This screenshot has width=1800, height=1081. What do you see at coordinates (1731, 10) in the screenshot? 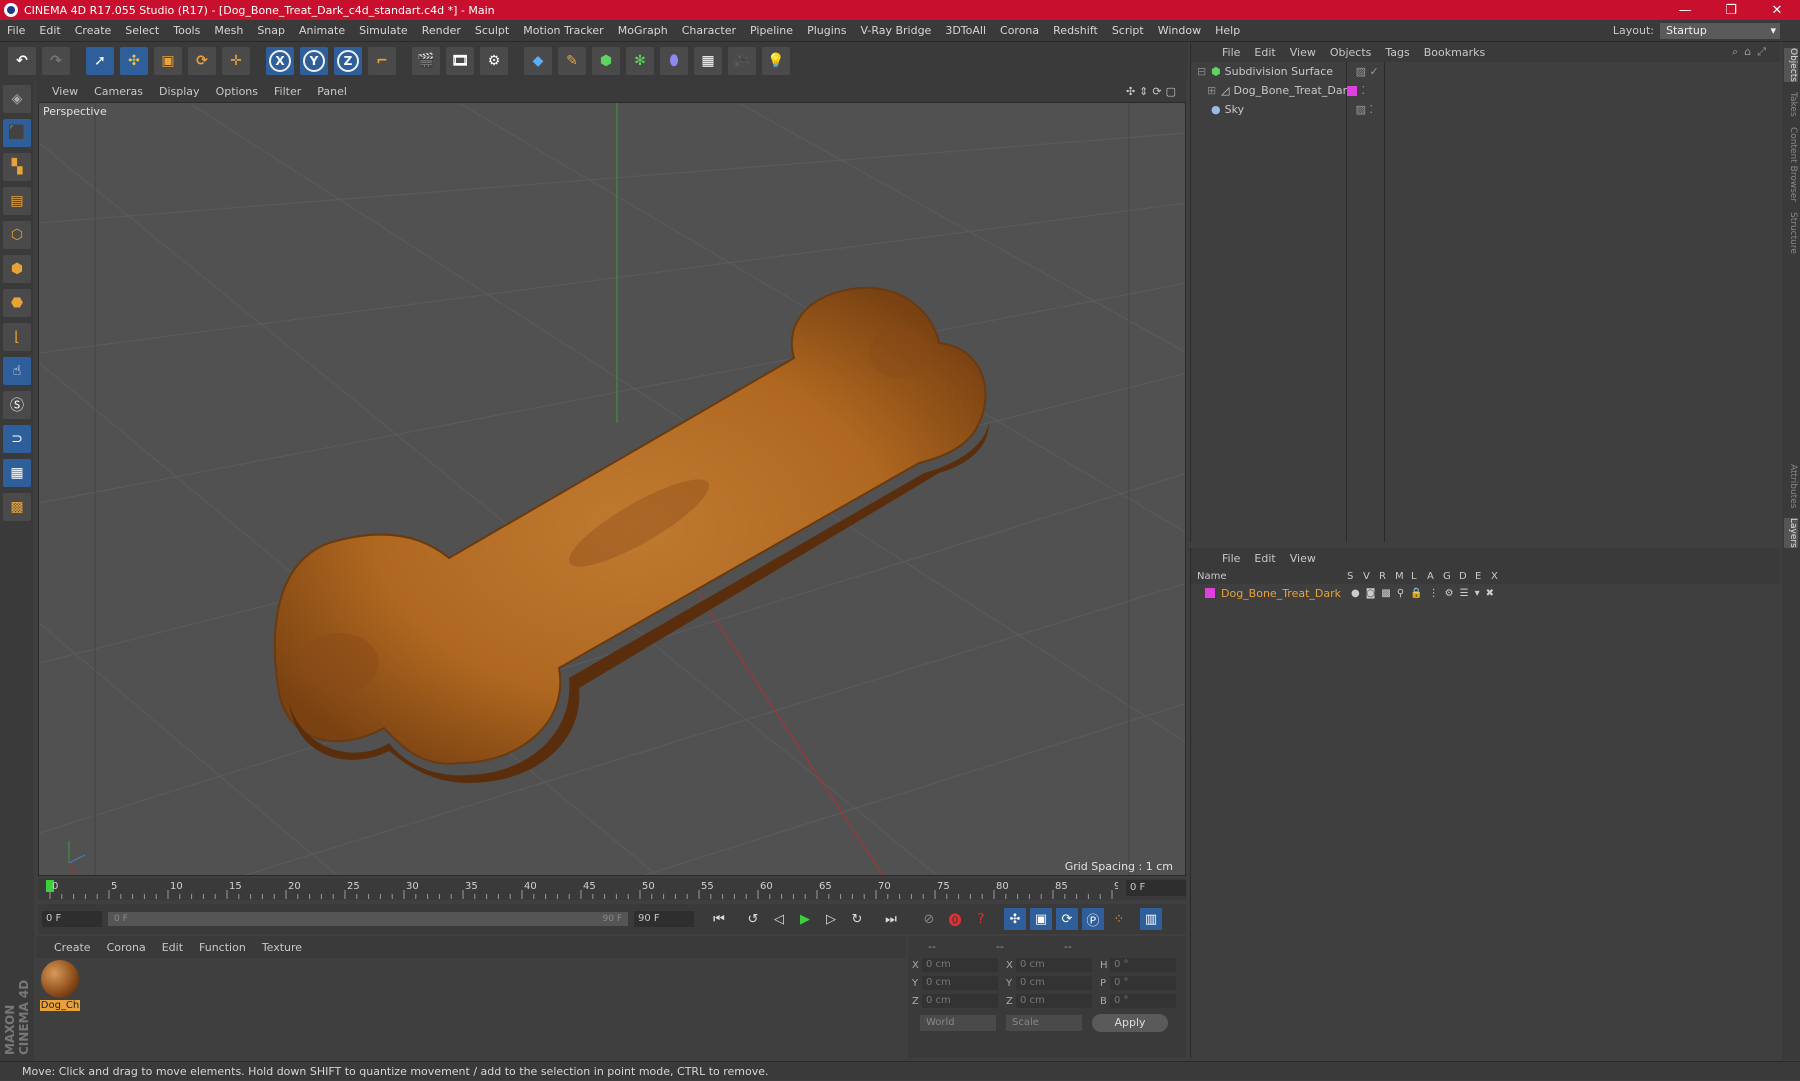
I see `maximize-button: ❐` at bounding box center [1731, 10].